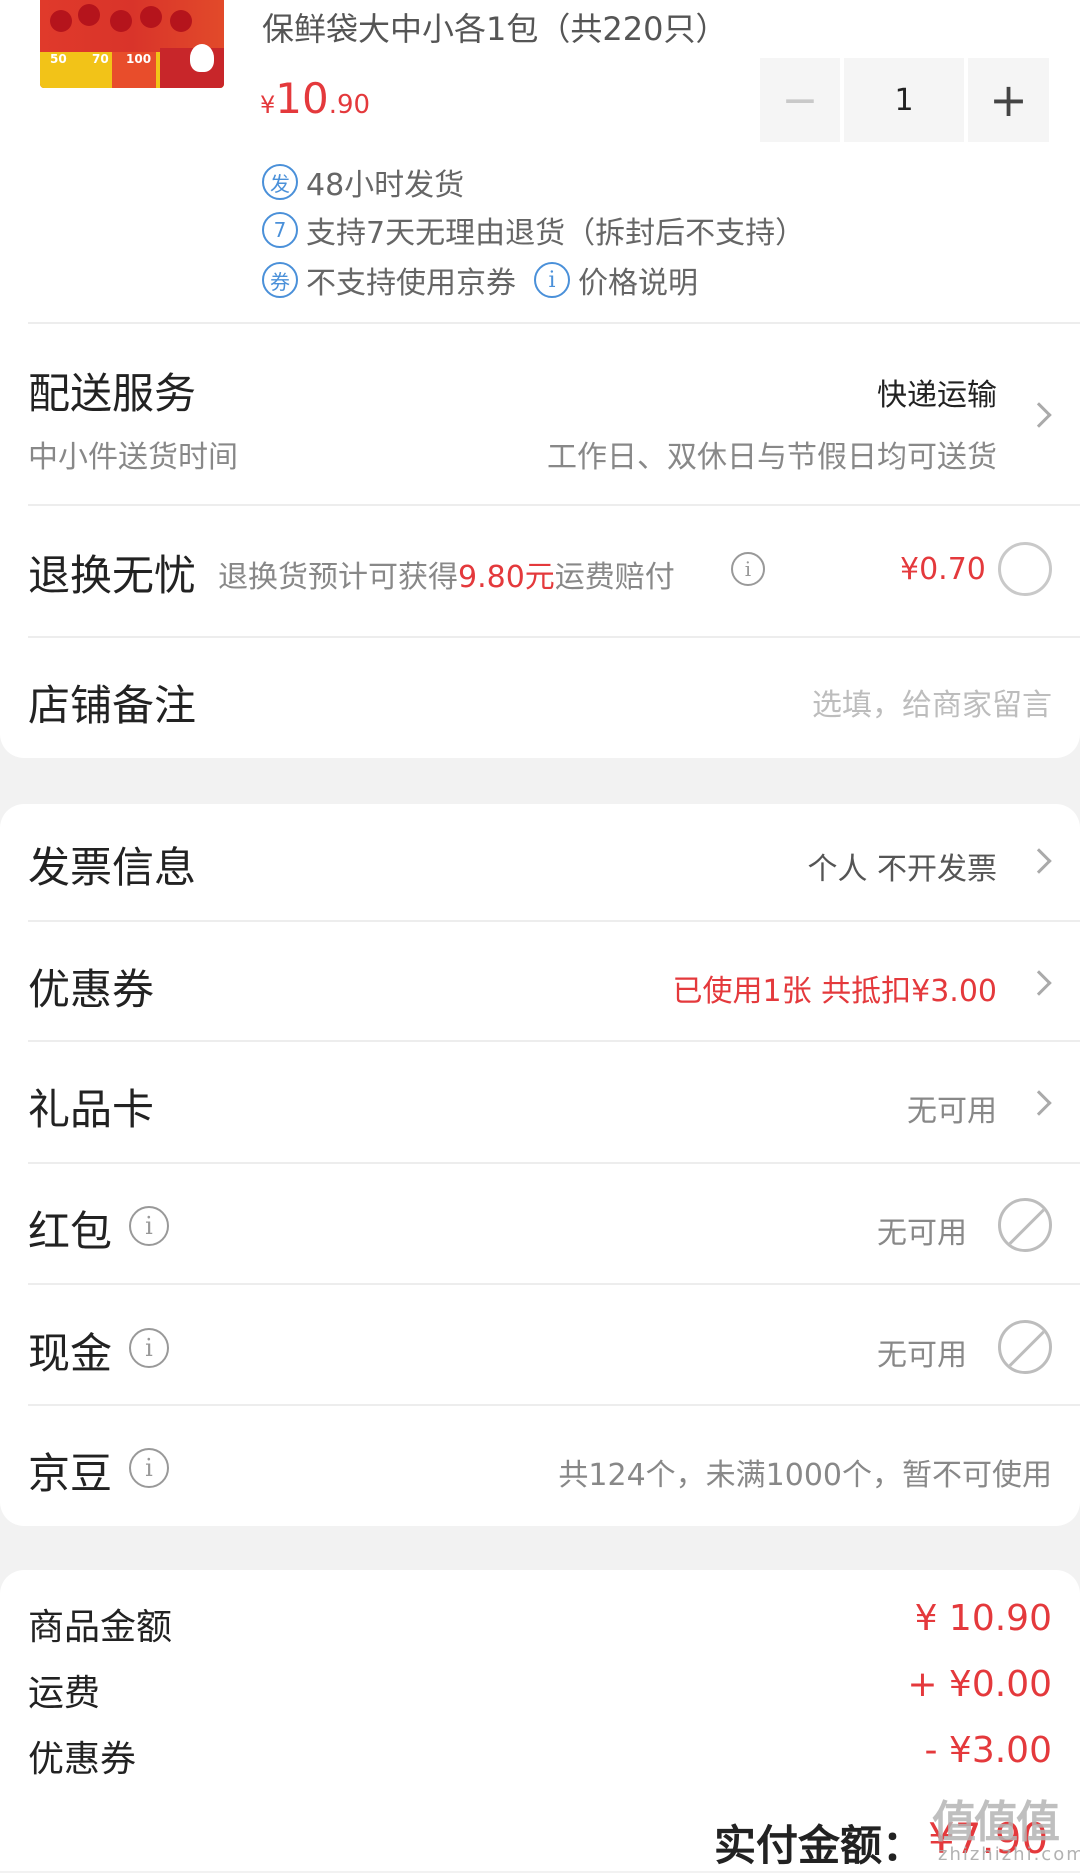 This screenshot has height=1873, width=1080. I want to click on return-care-desc: 退换货预计可获得9.80元运费赔付, so click(446, 574).